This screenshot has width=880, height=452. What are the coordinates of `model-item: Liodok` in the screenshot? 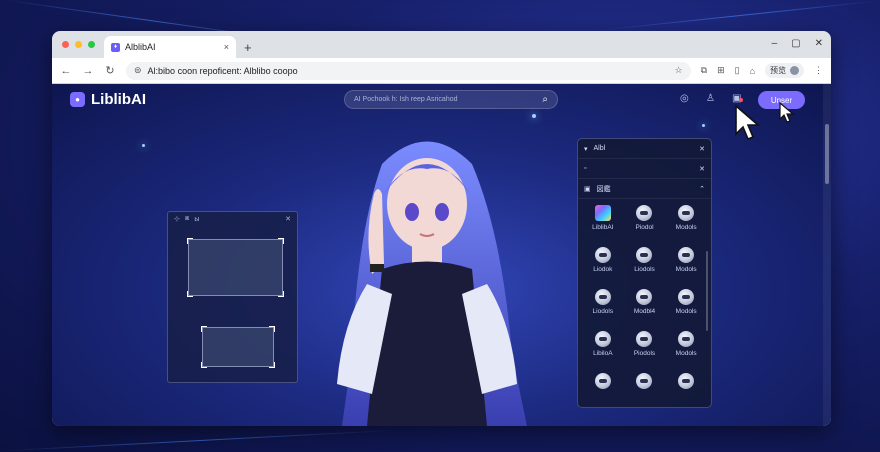 It's located at (603, 266).